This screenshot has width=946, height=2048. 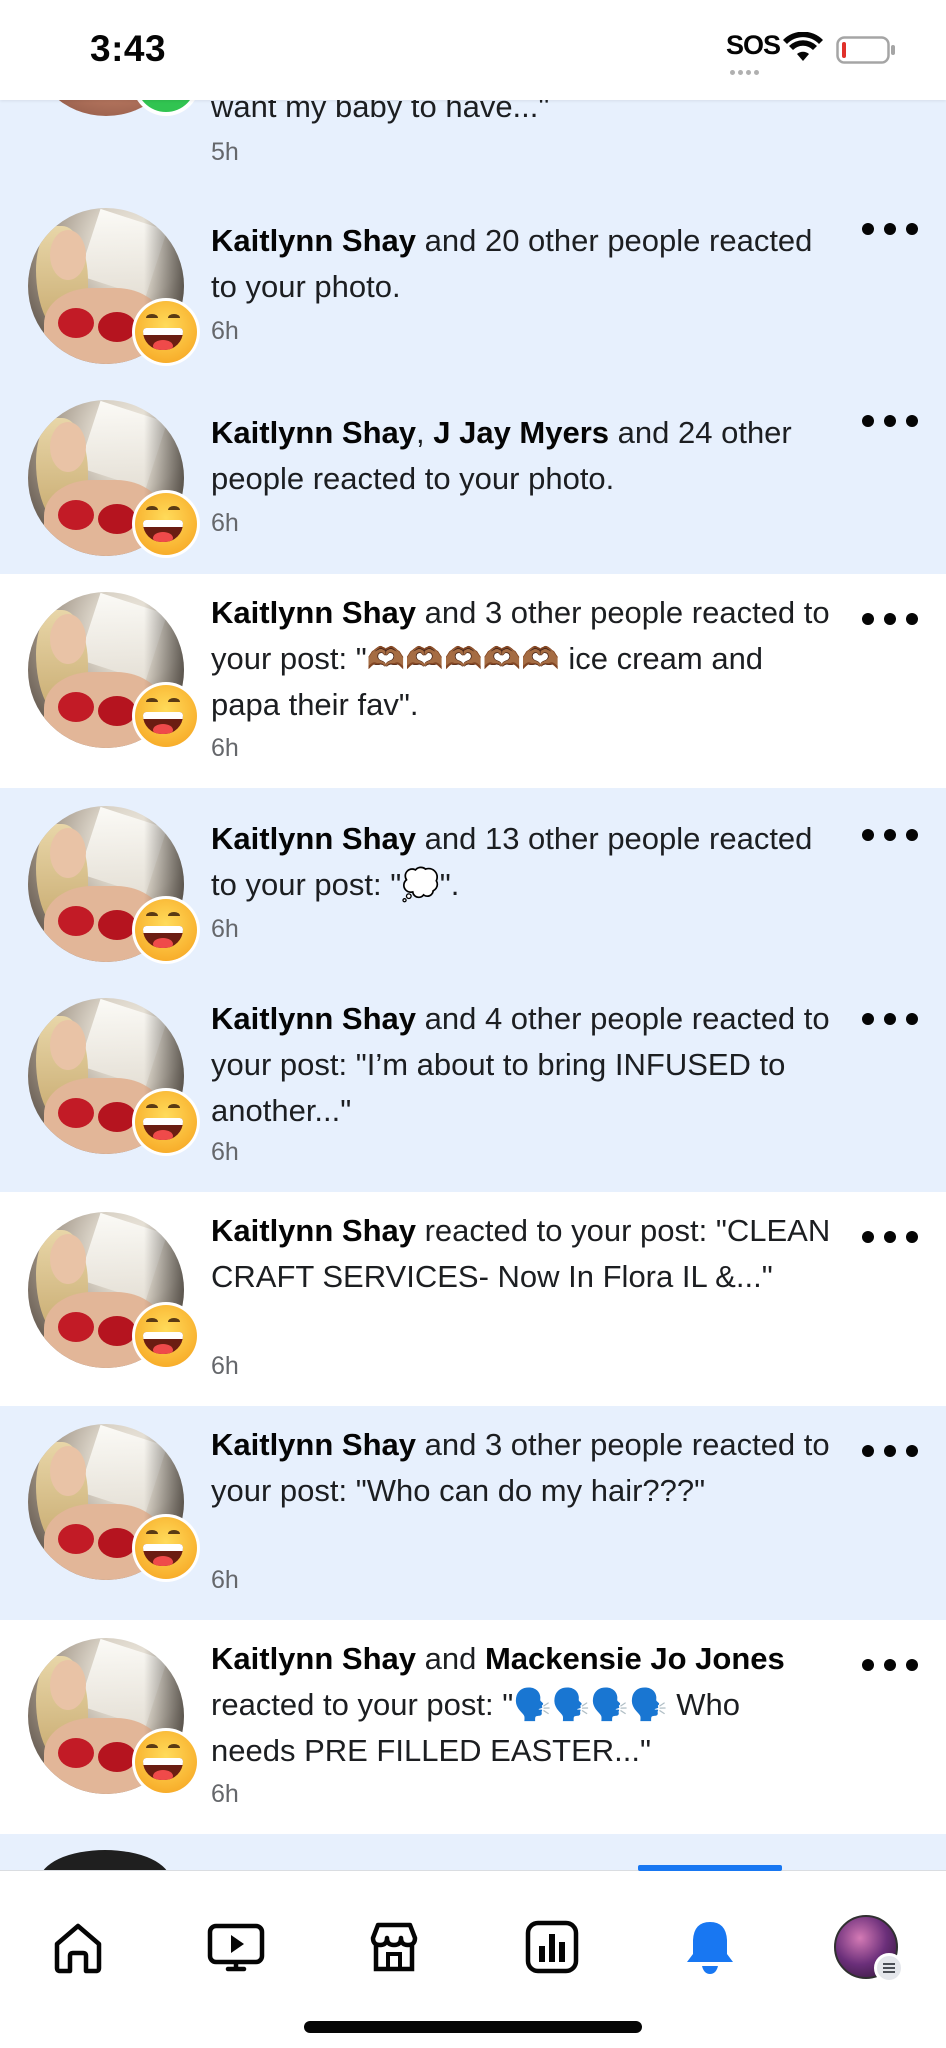 What do you see at coordinates (753, 45) in the screenshot?
I see `sos-indicator: SOS` at bounding box center [753, 45].